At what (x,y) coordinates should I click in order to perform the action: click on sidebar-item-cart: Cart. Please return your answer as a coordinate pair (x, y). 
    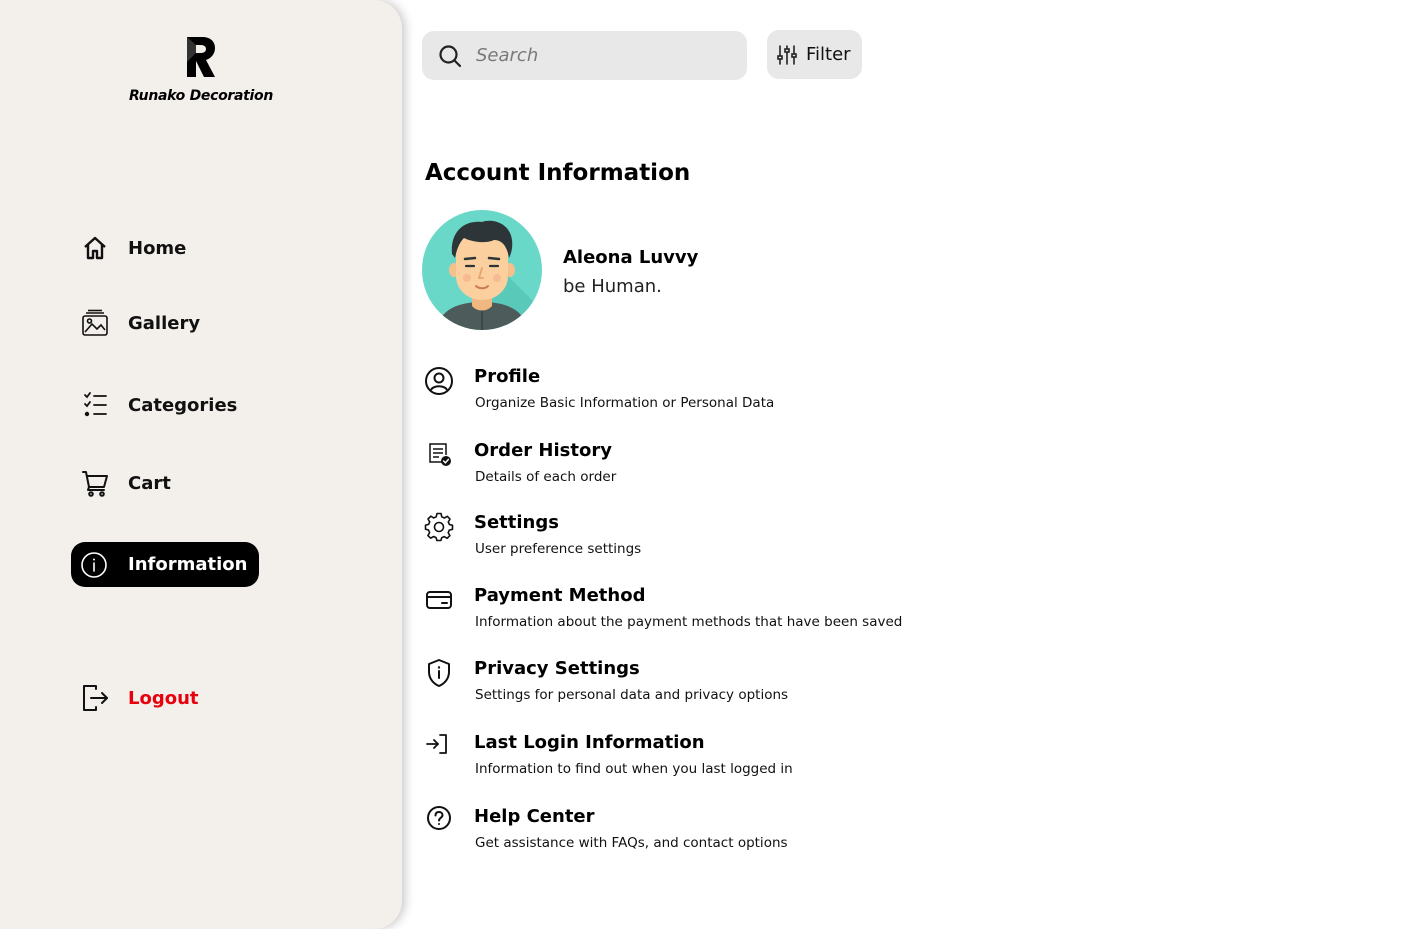
    Looking at the image, I should click on (125, 483).